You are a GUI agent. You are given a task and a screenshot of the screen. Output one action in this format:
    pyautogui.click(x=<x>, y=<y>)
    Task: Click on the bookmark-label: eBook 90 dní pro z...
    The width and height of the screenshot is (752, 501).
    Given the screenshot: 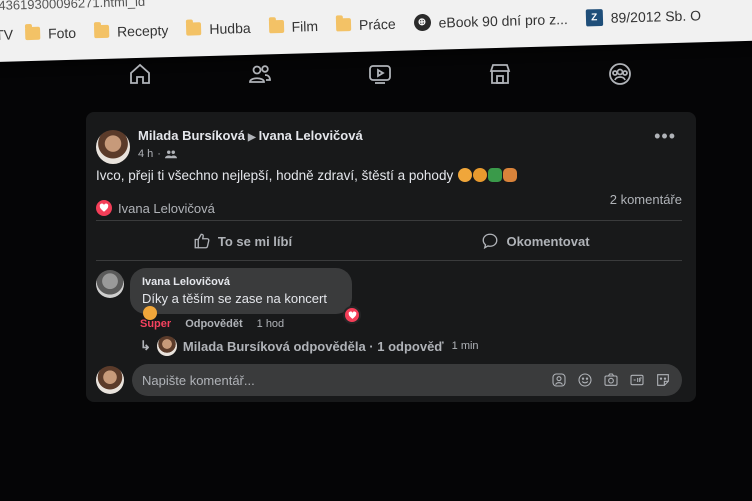 What is the action you would take?
    pyautogui.click(x=503, y=20)
    